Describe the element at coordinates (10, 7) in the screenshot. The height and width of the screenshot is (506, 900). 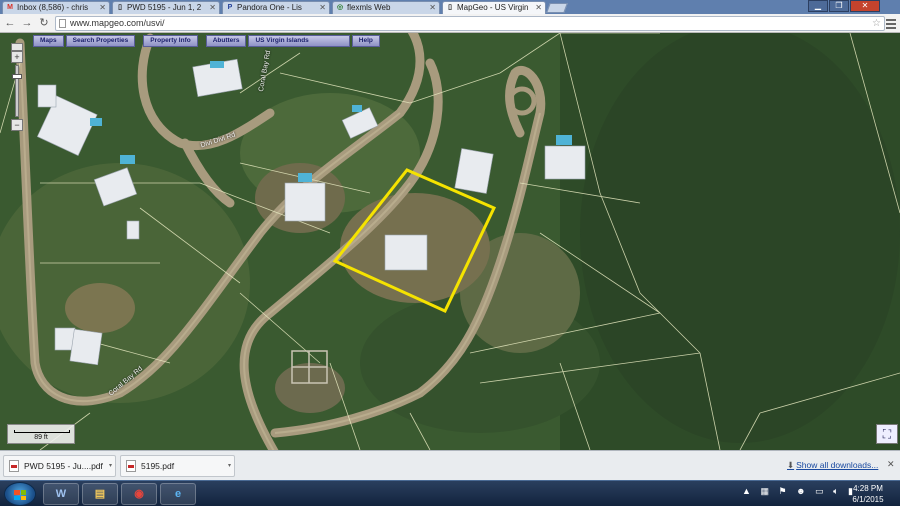
I see `gmail-icon: M` at that location.